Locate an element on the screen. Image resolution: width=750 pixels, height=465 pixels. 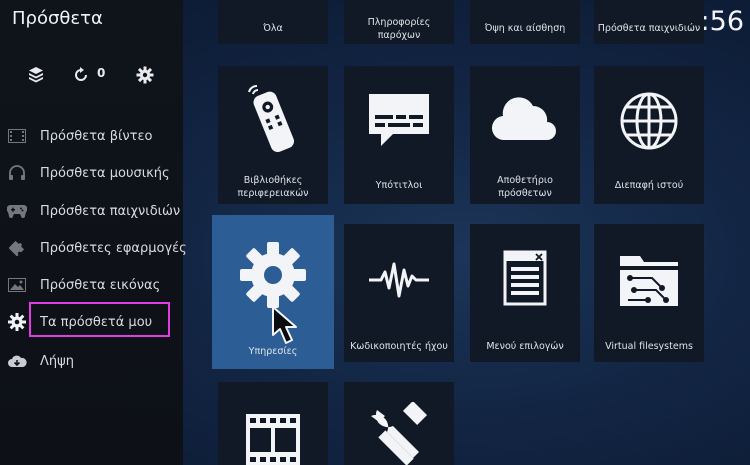
tile-label: Όλα is located at coordinates (273, 28).